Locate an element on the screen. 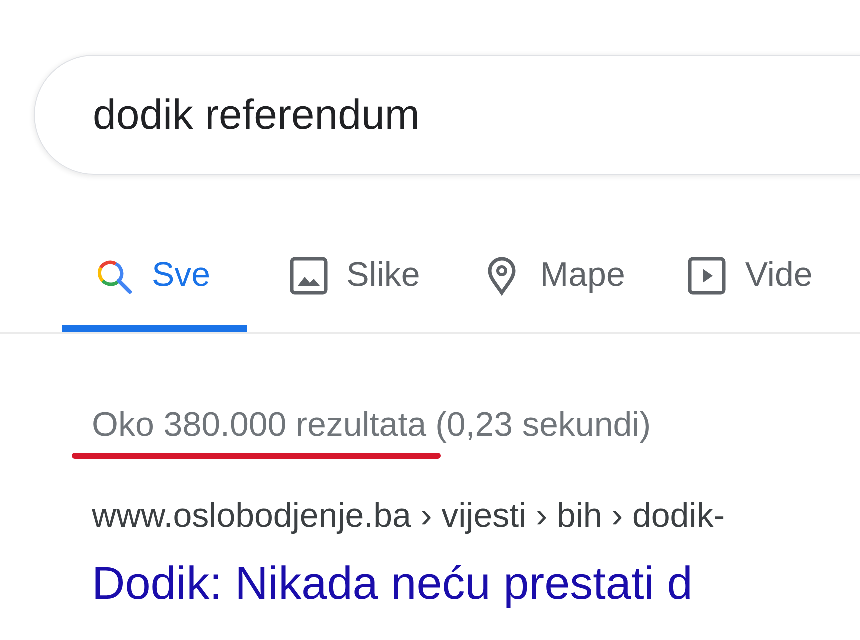 This screenshot has width=860, height=640. result-url: www.oslobodjenje.ba › vijesti › bih › dodik- is located at coordinates (409, 516).